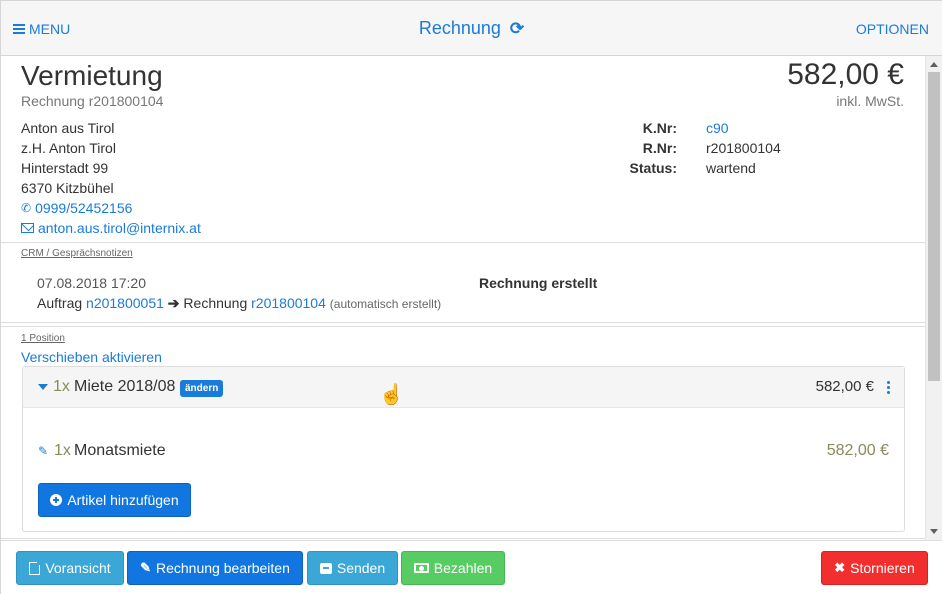  I want to click on customer-attention: z.H. Anton Tirol, so click(68, 148).